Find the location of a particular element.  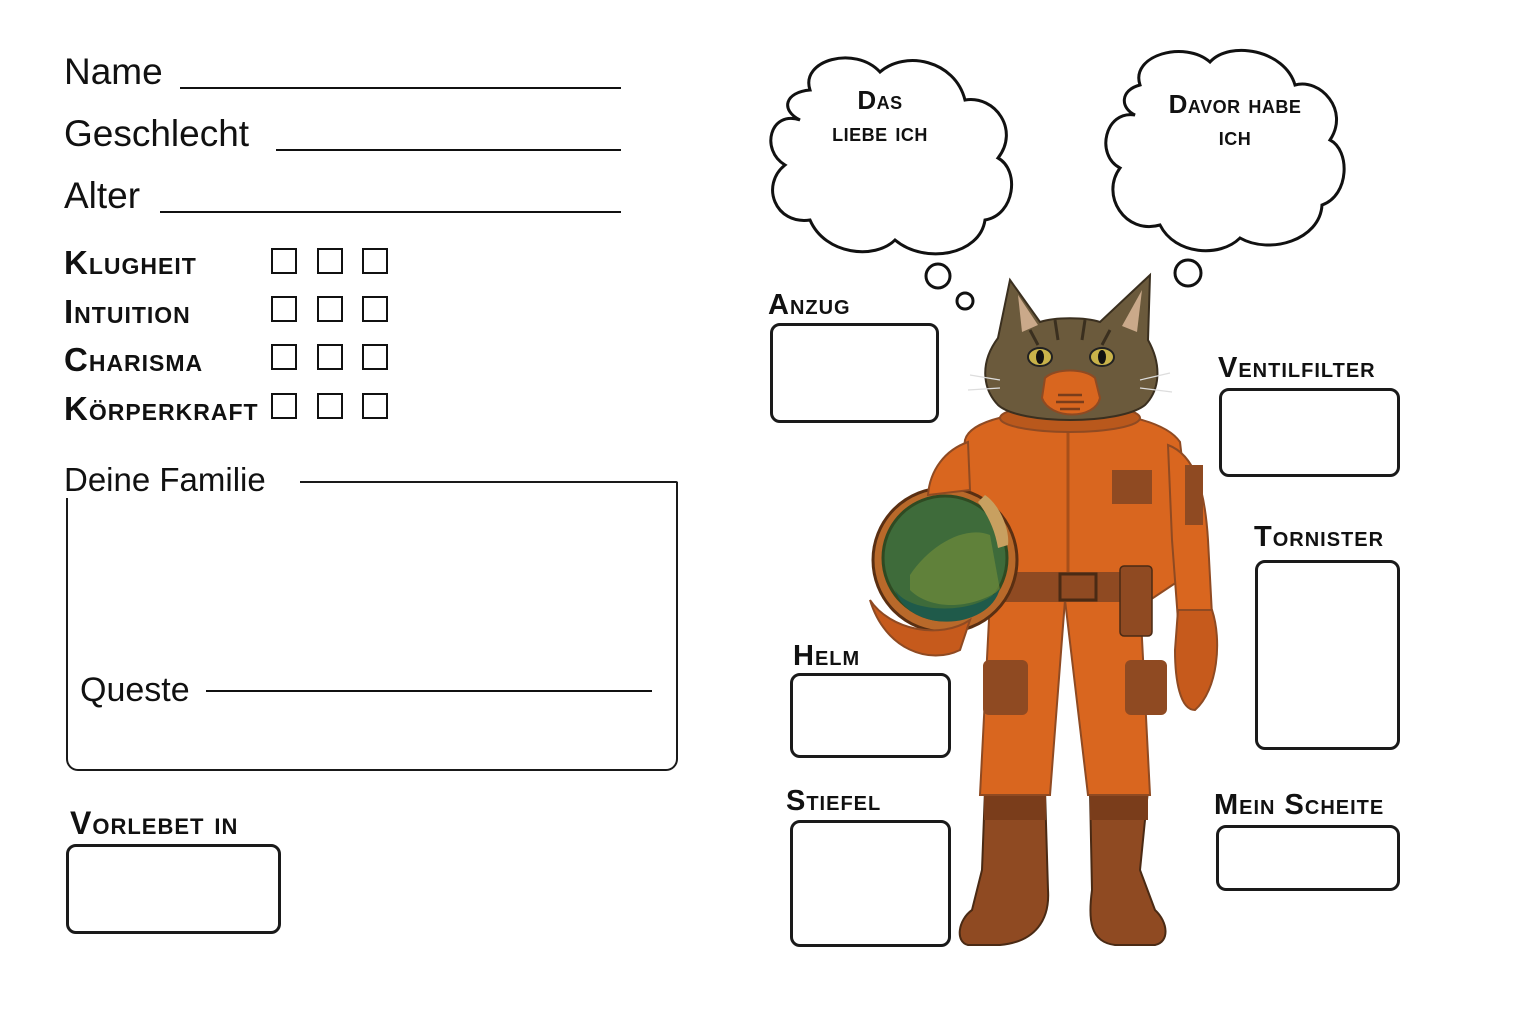

helmet-slot-box is located at coordinates (870, 715).